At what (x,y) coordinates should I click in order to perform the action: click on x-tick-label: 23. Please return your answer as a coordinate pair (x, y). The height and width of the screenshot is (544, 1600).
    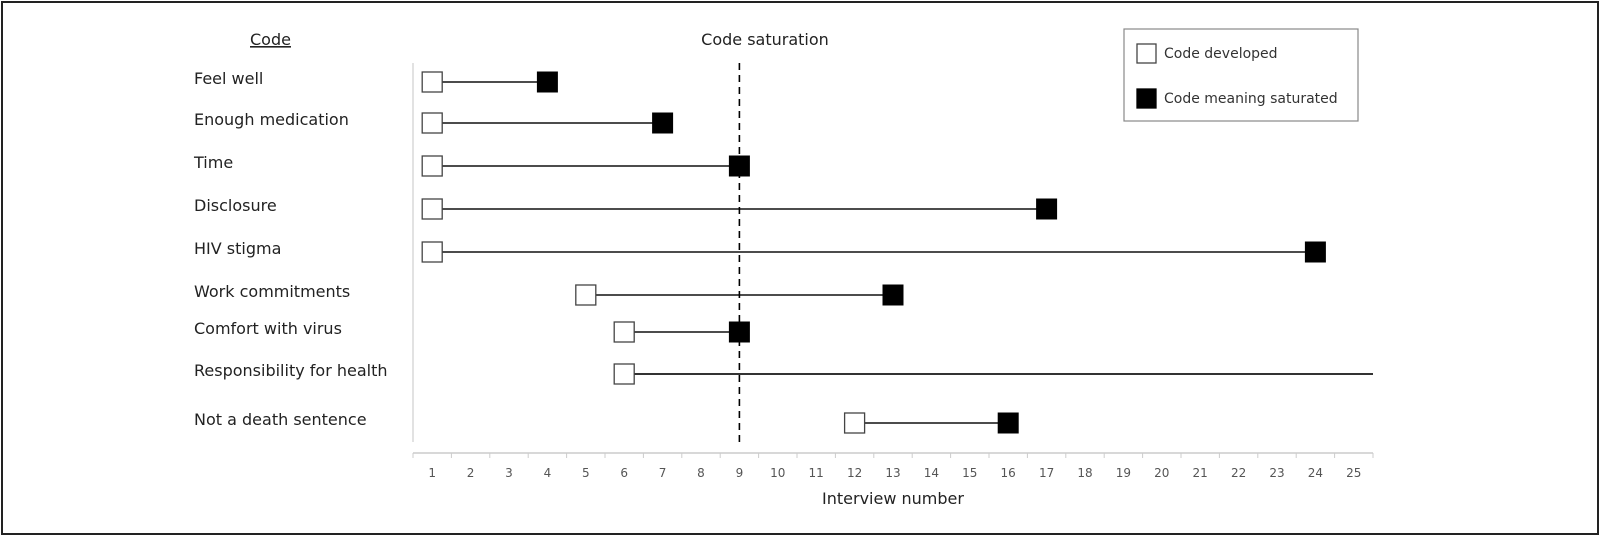
    Looking at the image, I should click on (1276, 473).